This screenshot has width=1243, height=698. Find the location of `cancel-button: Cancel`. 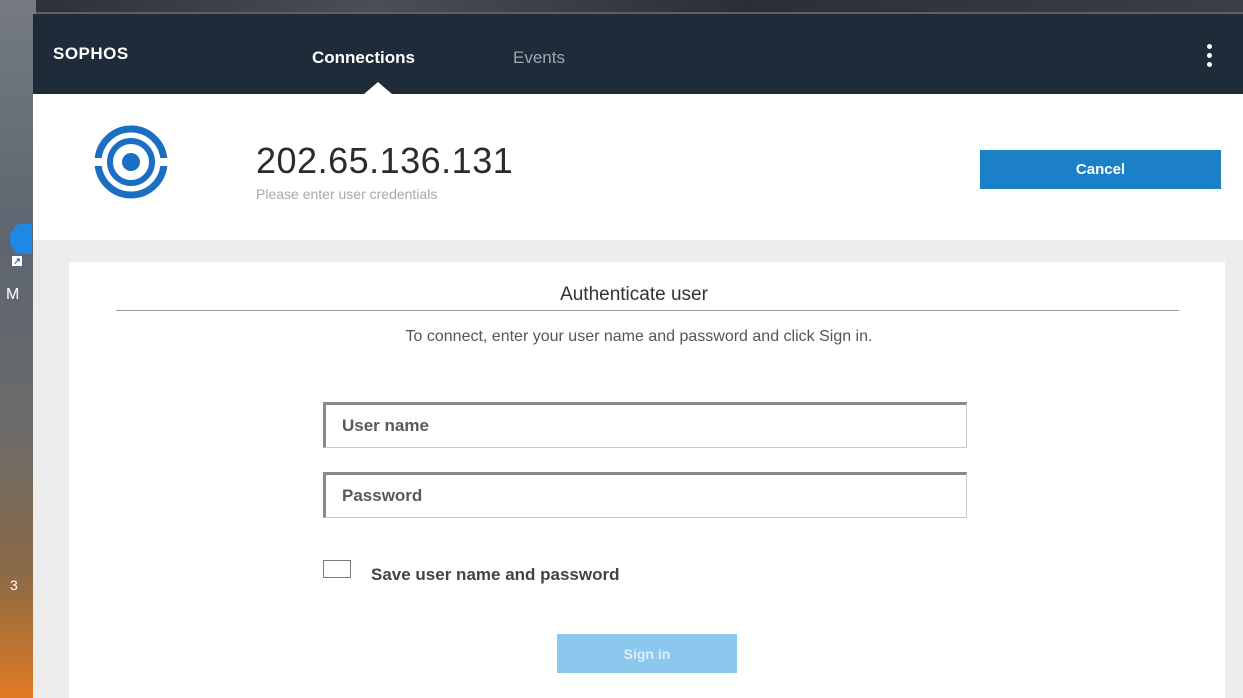

cancel-button: Cancel is located at coordinates (1100, 169).